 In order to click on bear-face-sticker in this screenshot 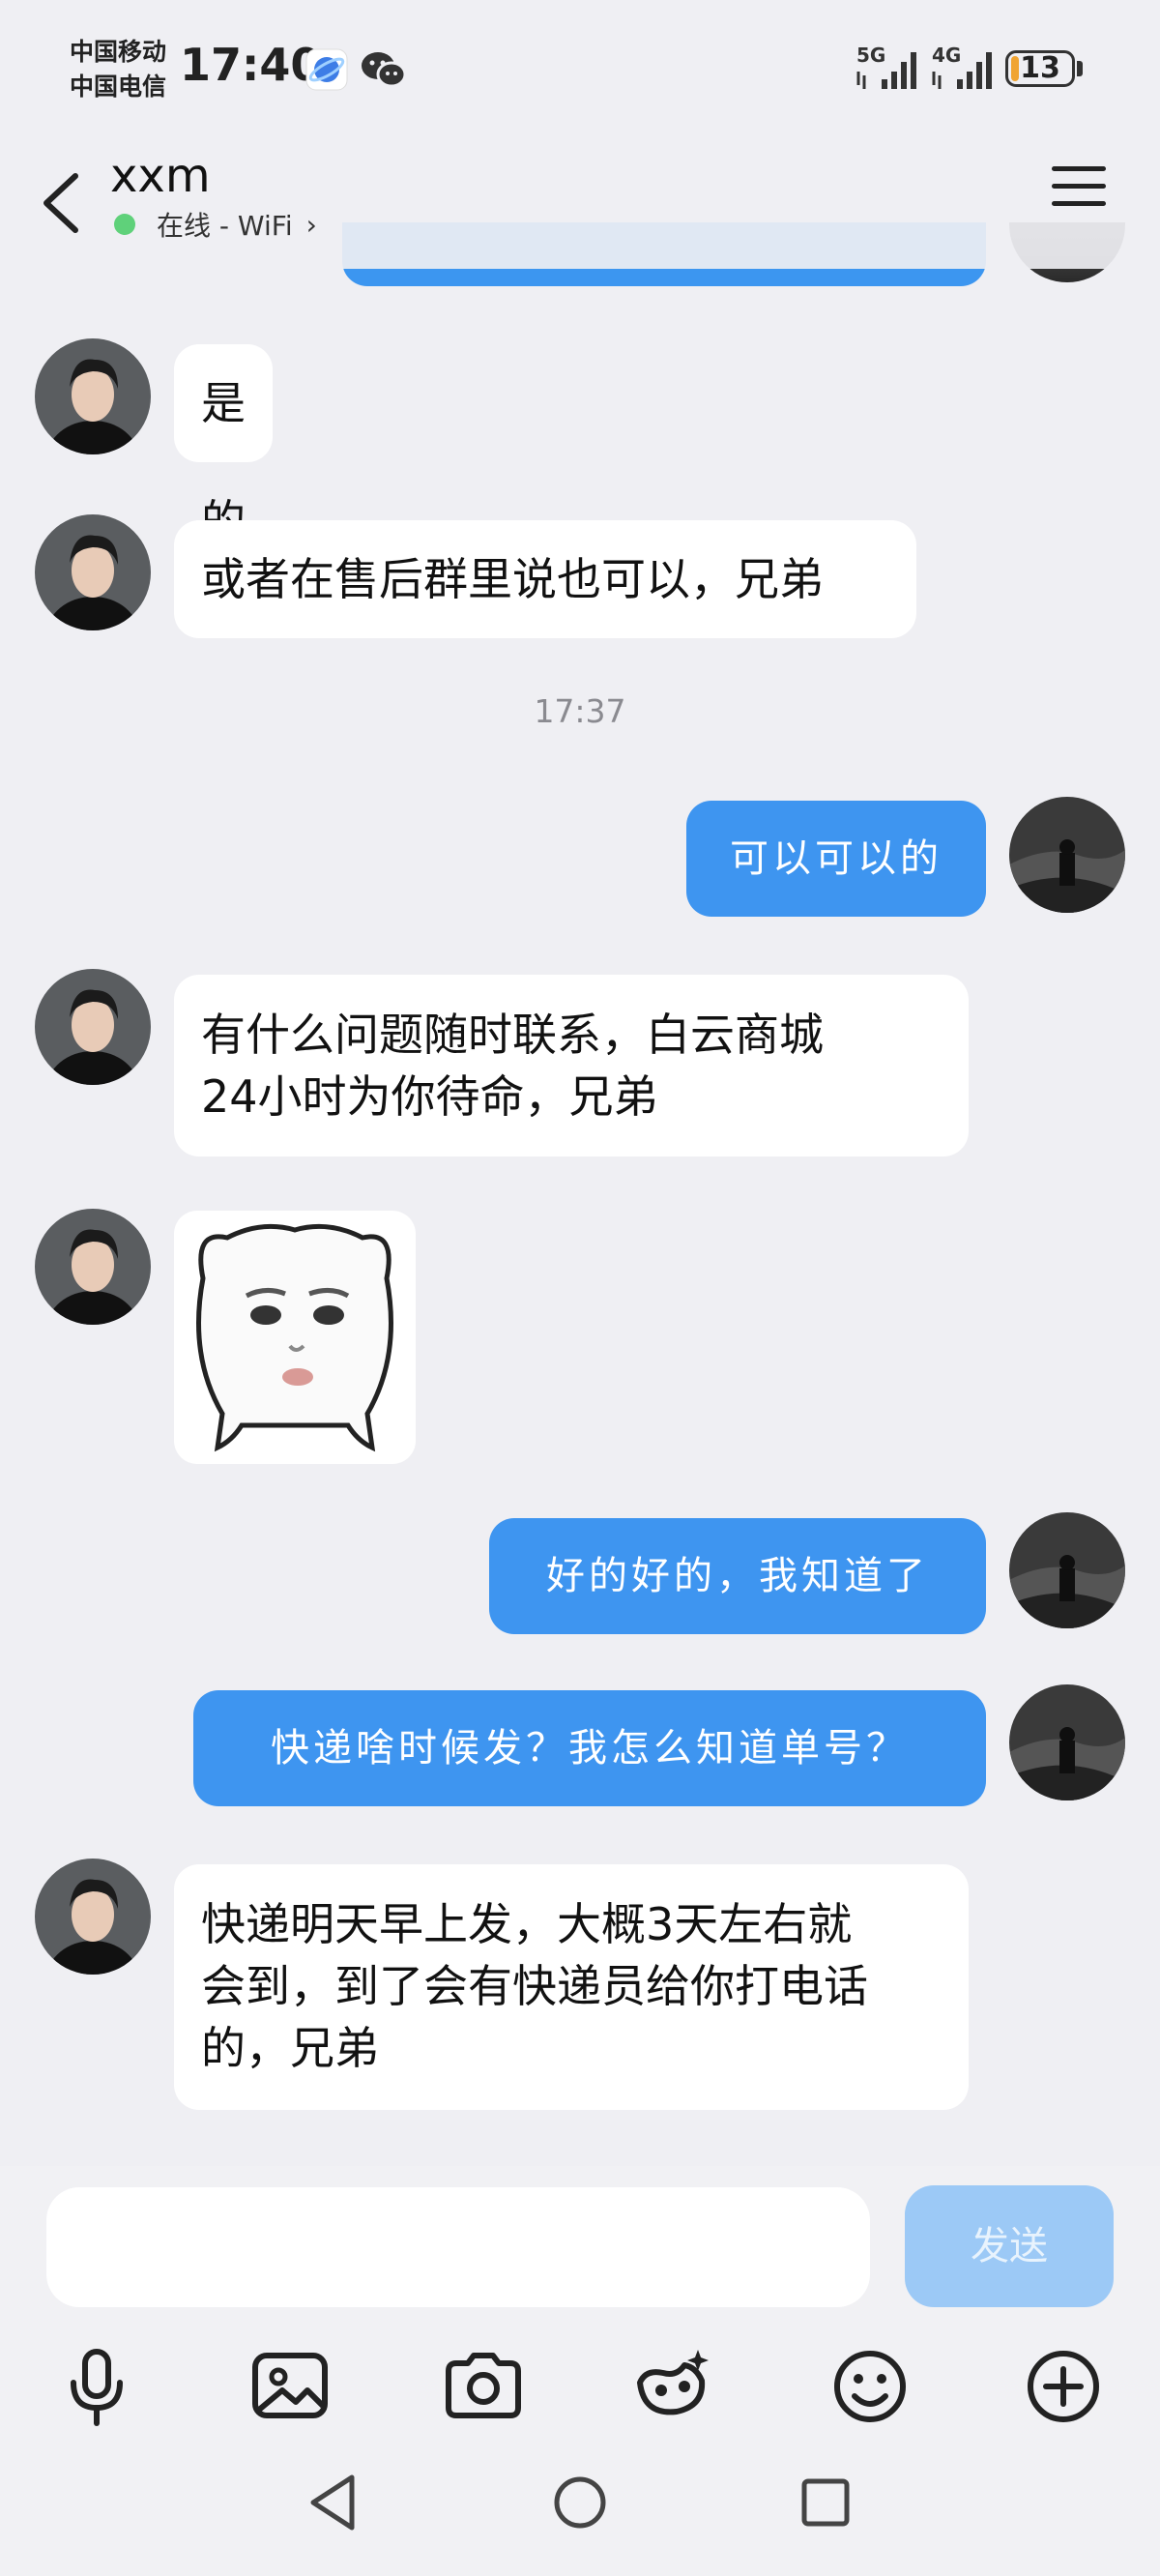, I will do `click(295, 1337)`.